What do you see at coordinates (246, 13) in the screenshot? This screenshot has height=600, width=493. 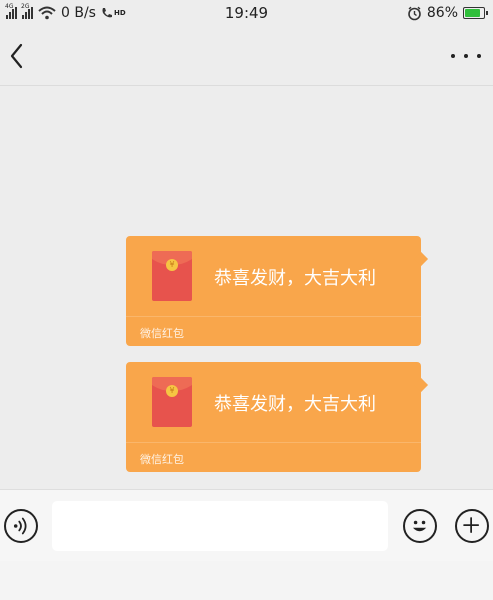 I see `status-bar: 4G 2G 0 B/s HD 19:49 86%` at bounding box center [246, 13].